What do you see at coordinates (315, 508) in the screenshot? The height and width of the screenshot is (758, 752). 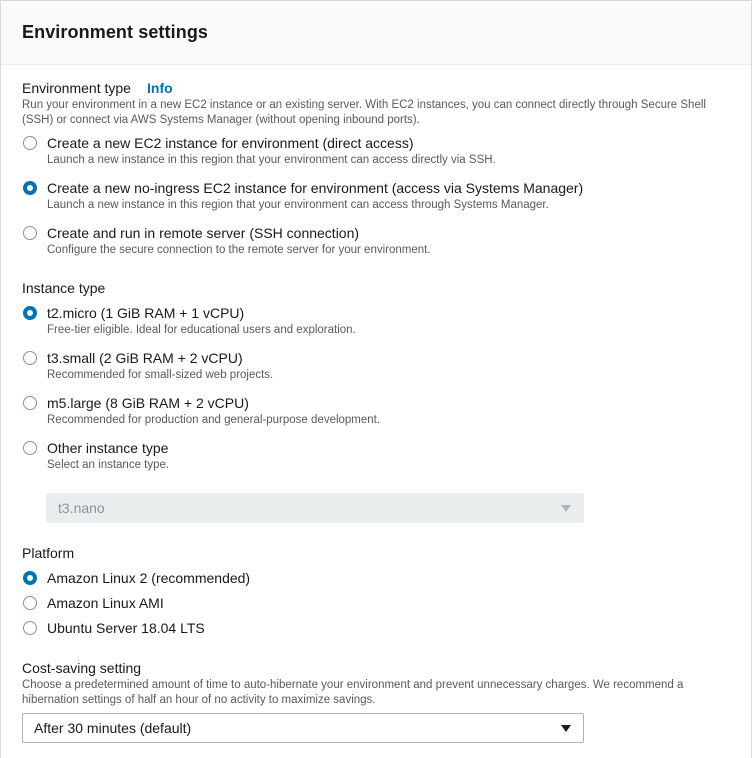 I see `other-instance-type-select: t3.nano` at bounding box center [315, 508].